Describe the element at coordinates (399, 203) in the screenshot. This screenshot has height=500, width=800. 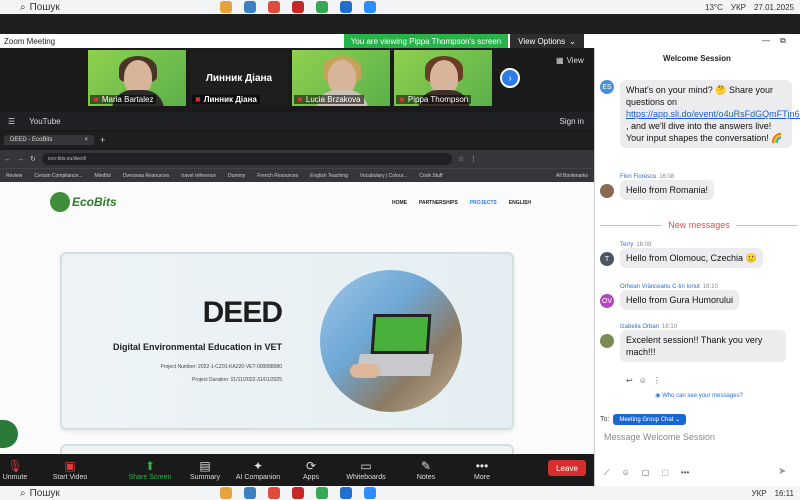
I see `nav-home: HOME` at that location.